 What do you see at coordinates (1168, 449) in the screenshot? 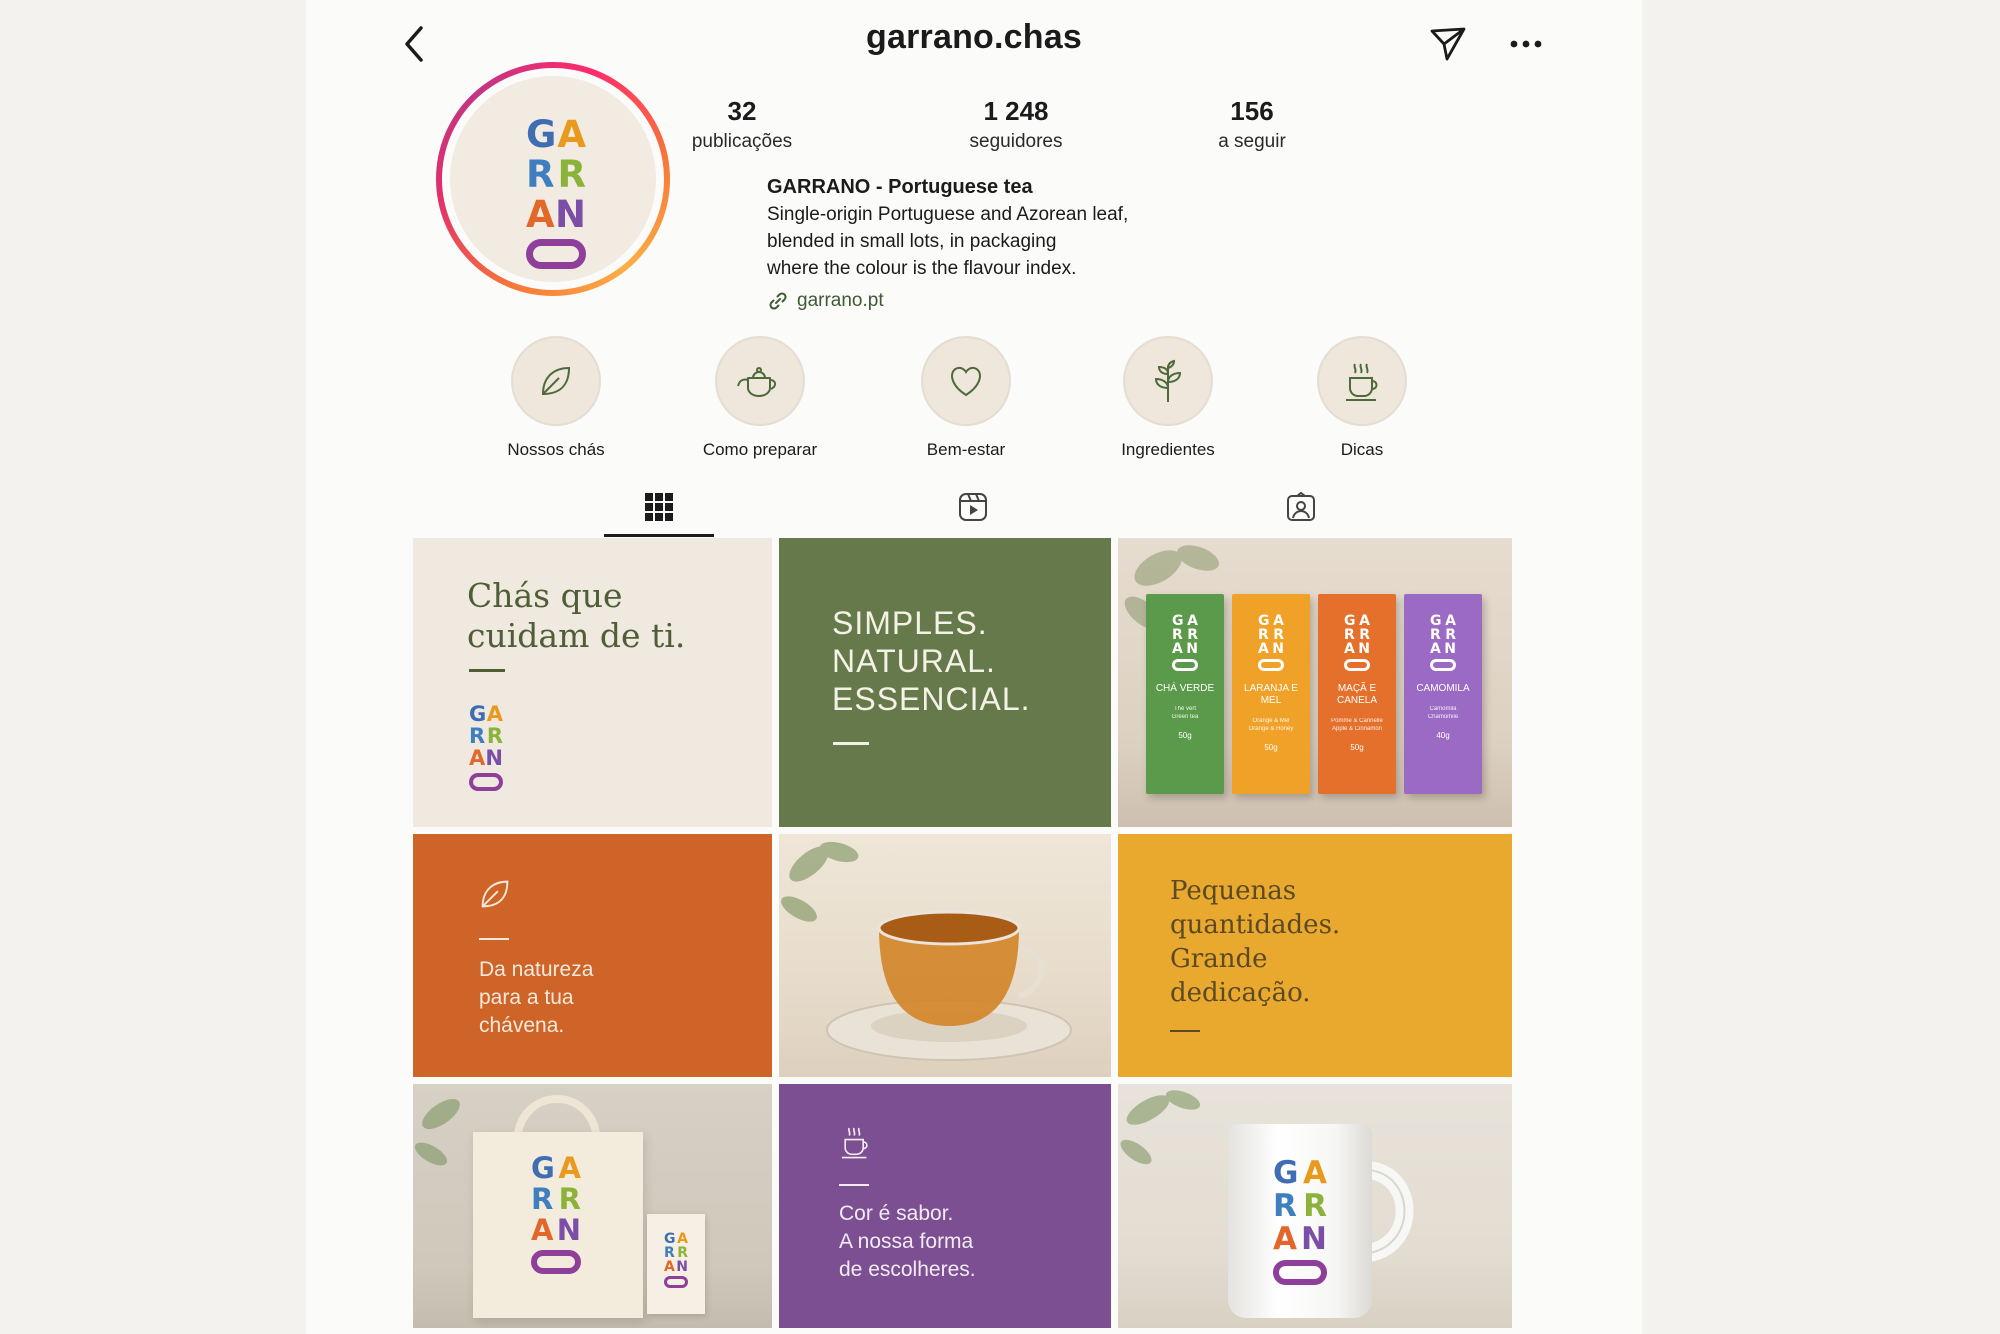
I see `highlight-label: Ingredientes` at bounding box center [1168, 449].